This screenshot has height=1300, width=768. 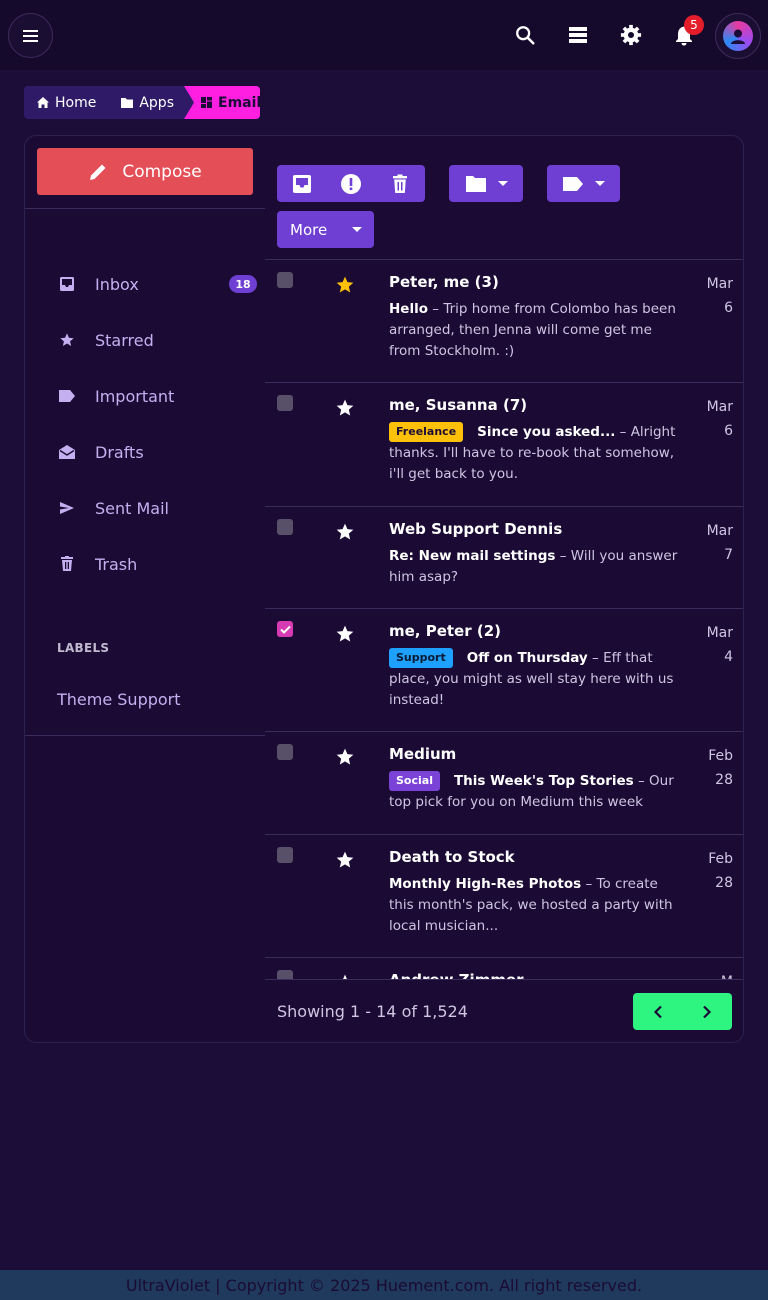 What do you see at coordinates (67, 508) in the screenshot?
I see `send-icon` at bounding box center [67, 508].